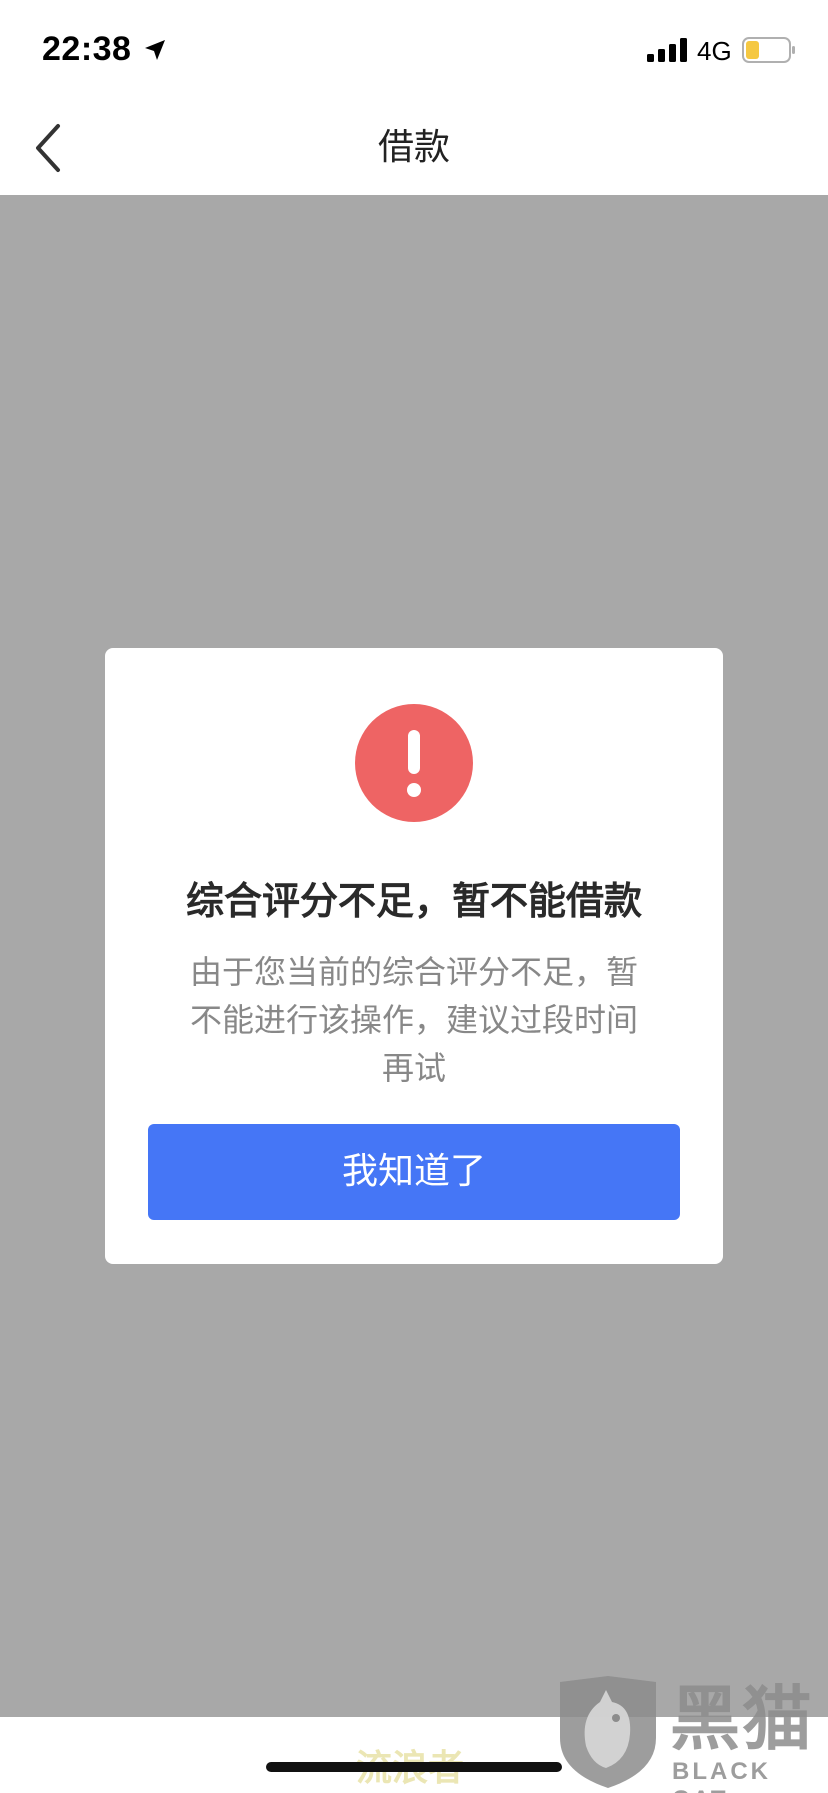 The width and height of the screenshot is (828, 1793). I want to click on chevron-left-icon, so click(50, 148).